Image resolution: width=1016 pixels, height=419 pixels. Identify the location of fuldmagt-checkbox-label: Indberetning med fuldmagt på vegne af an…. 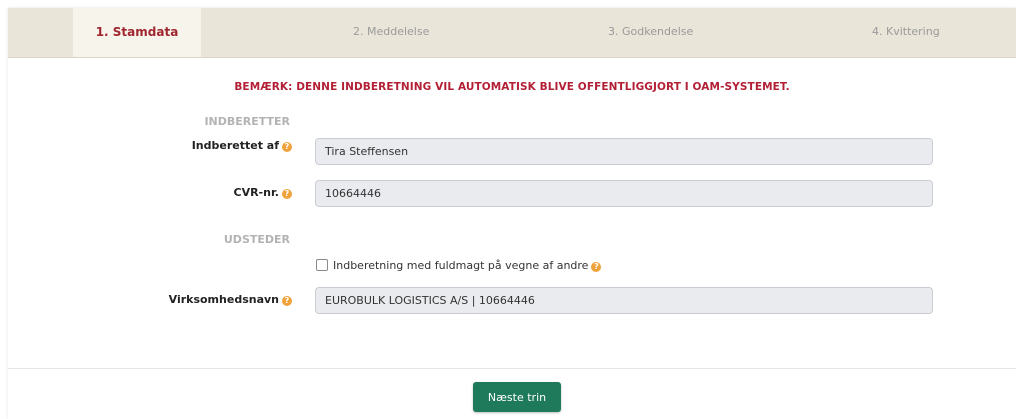
(460, 265).